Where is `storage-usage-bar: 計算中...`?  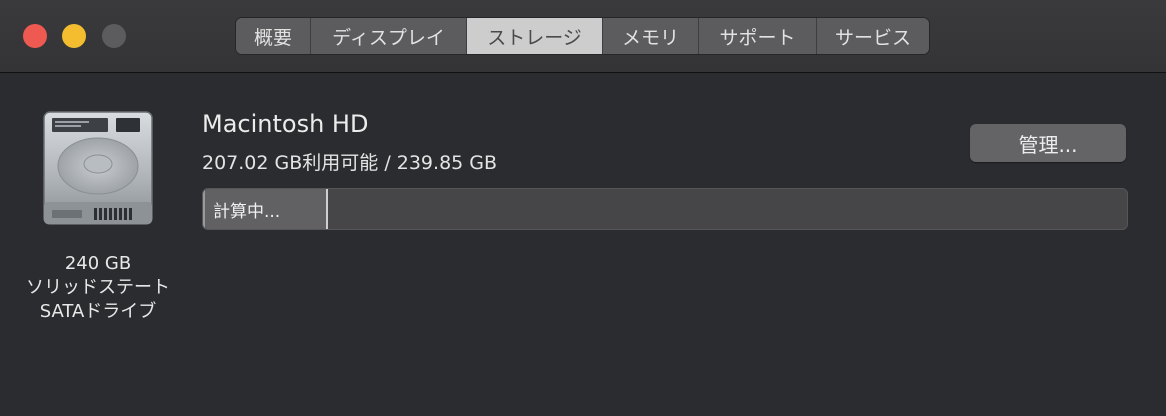 storage-usage-bar: 計算中... is located at coordinates (665, 209).